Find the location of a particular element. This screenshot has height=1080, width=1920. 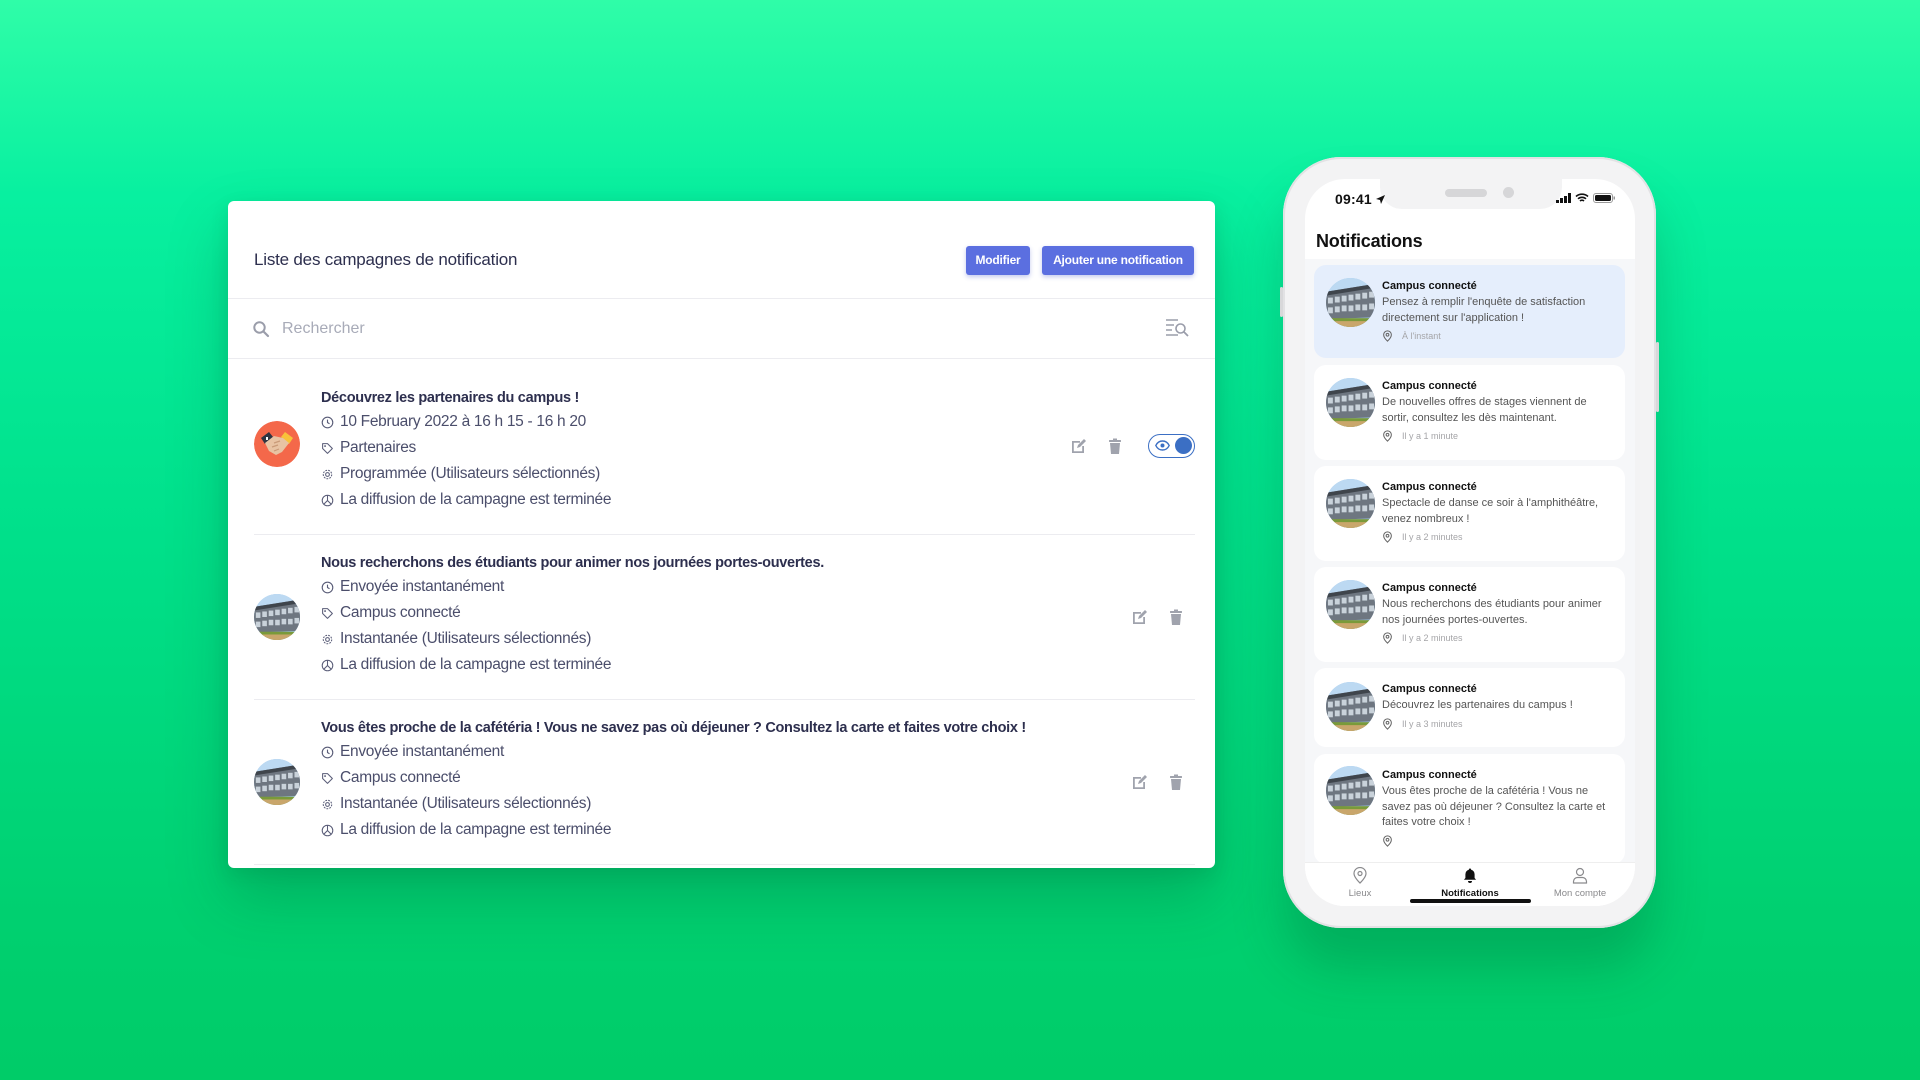

eye-icon is located at coordinates (1162, 445).